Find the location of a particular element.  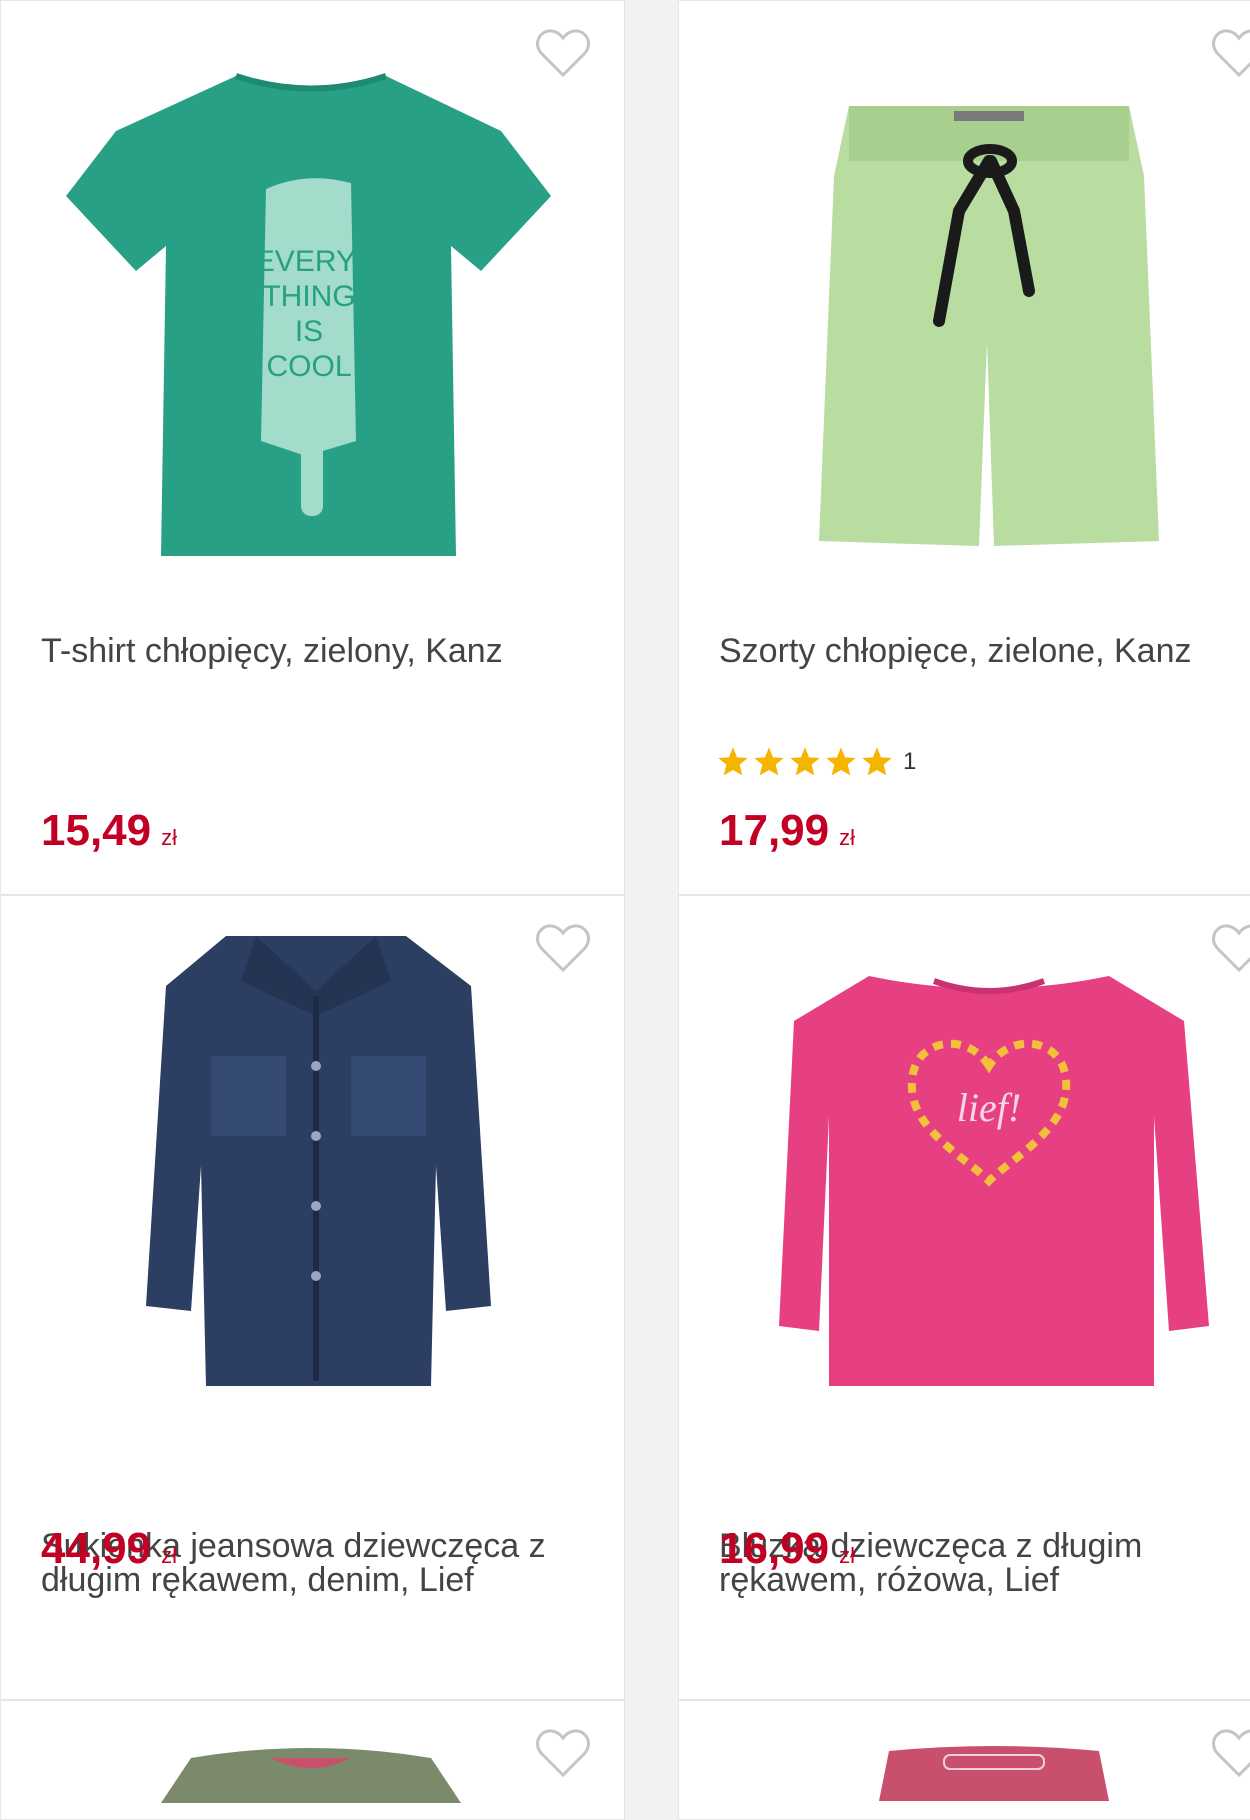

product-image-pink-pants is located at coordinates (994, 1771).